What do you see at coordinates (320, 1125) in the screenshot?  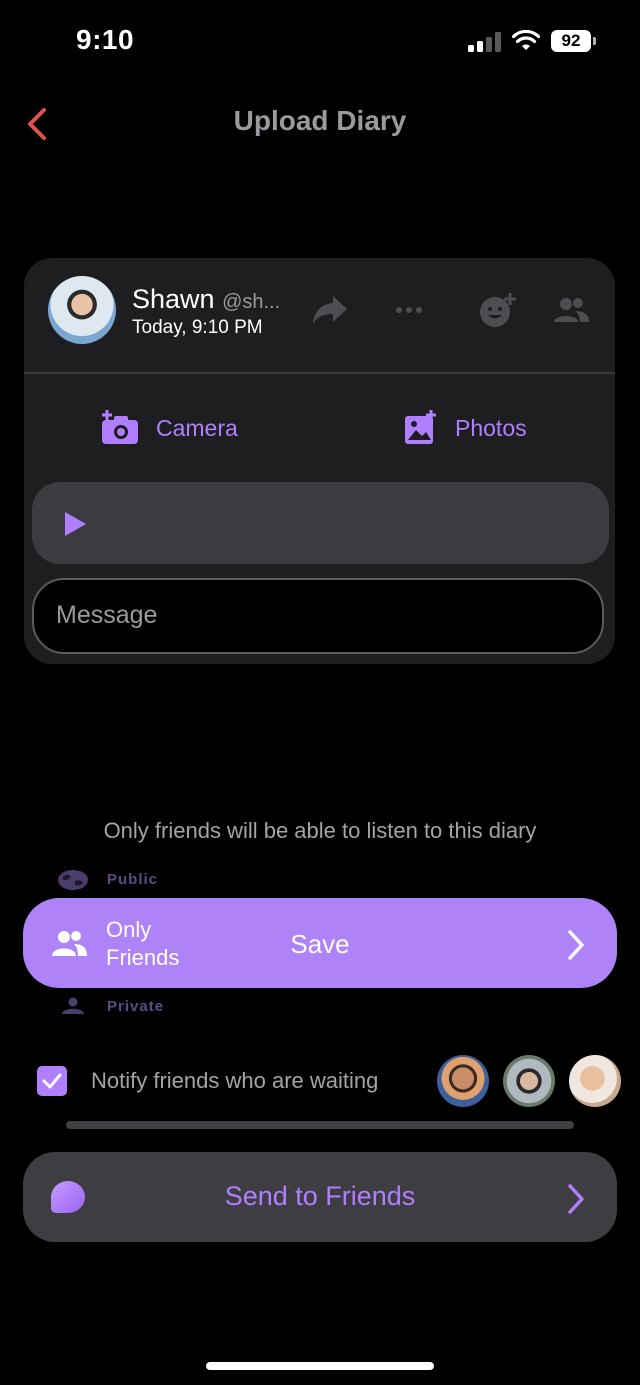 I see `horizontal-scrollbar` at bounding box center [320, 1125].